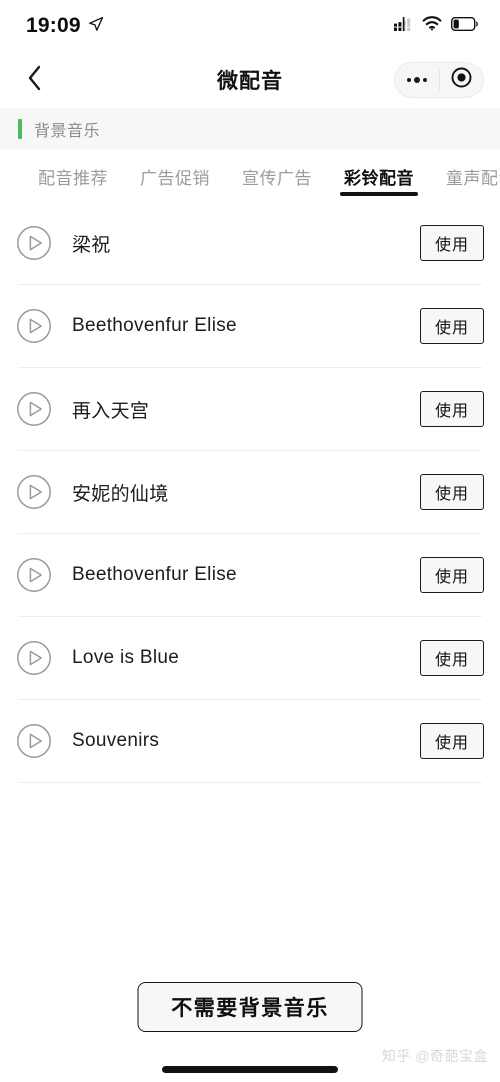  What do you see at coordinates (250, 782) in the screenshot?
I see `list-divider` at bounding box center [250, 782].